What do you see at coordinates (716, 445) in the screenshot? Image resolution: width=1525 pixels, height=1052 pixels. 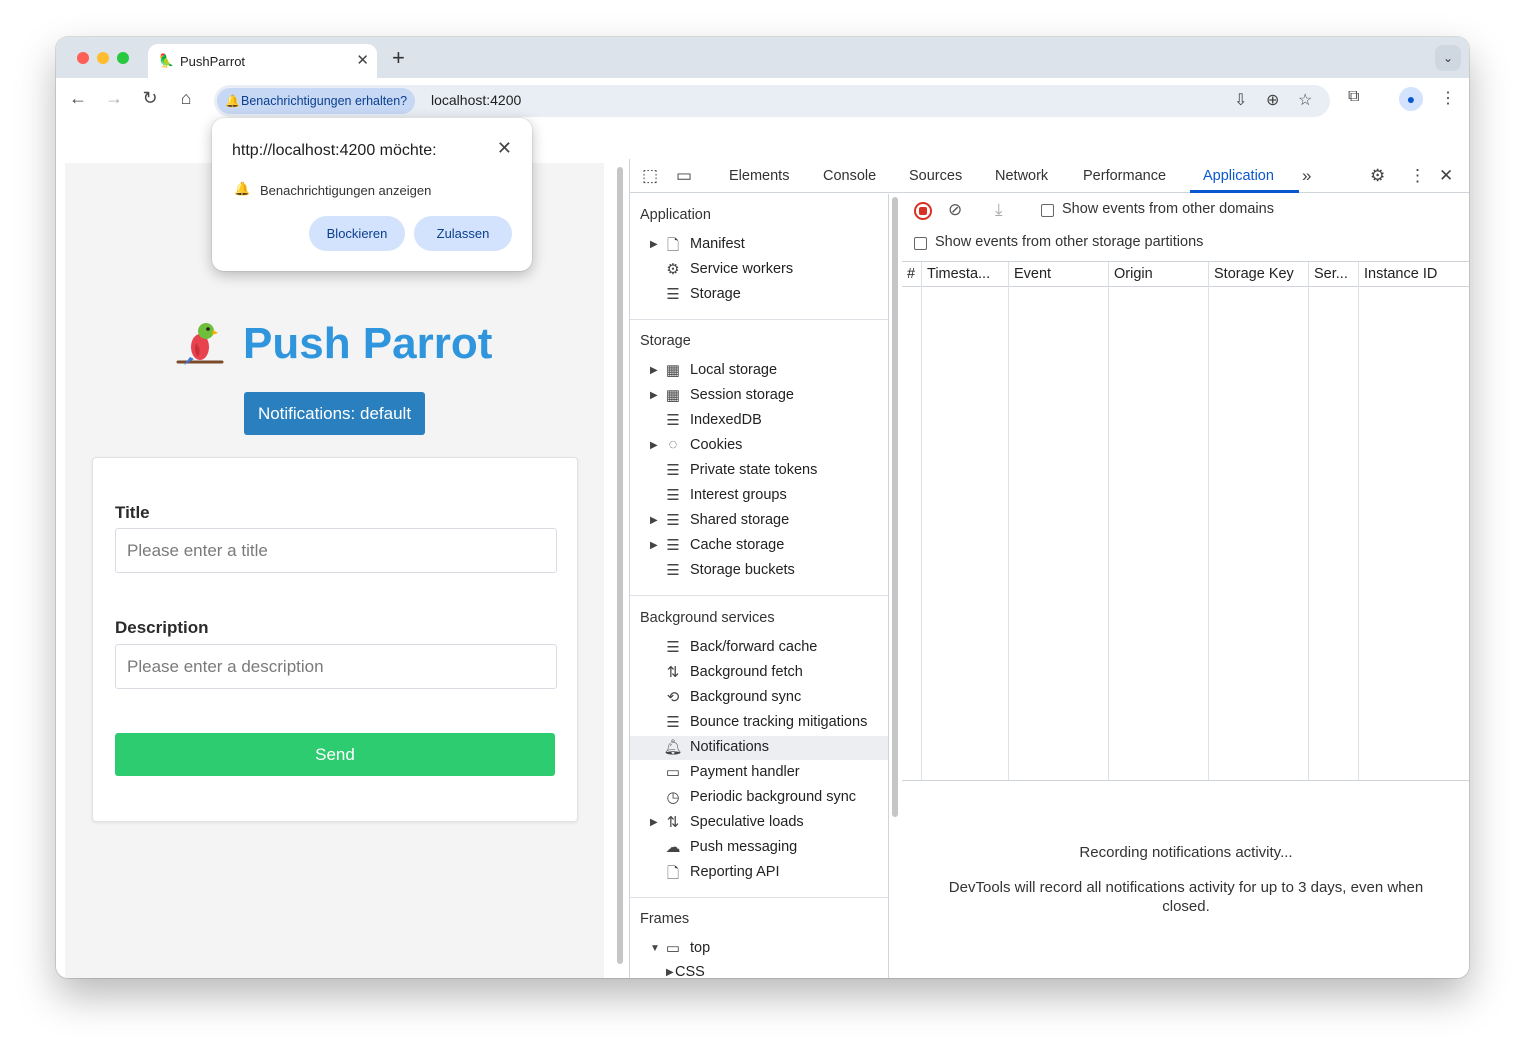 I see `sidebar-item-cookies: Cookies` at bounding box center [716, 445].